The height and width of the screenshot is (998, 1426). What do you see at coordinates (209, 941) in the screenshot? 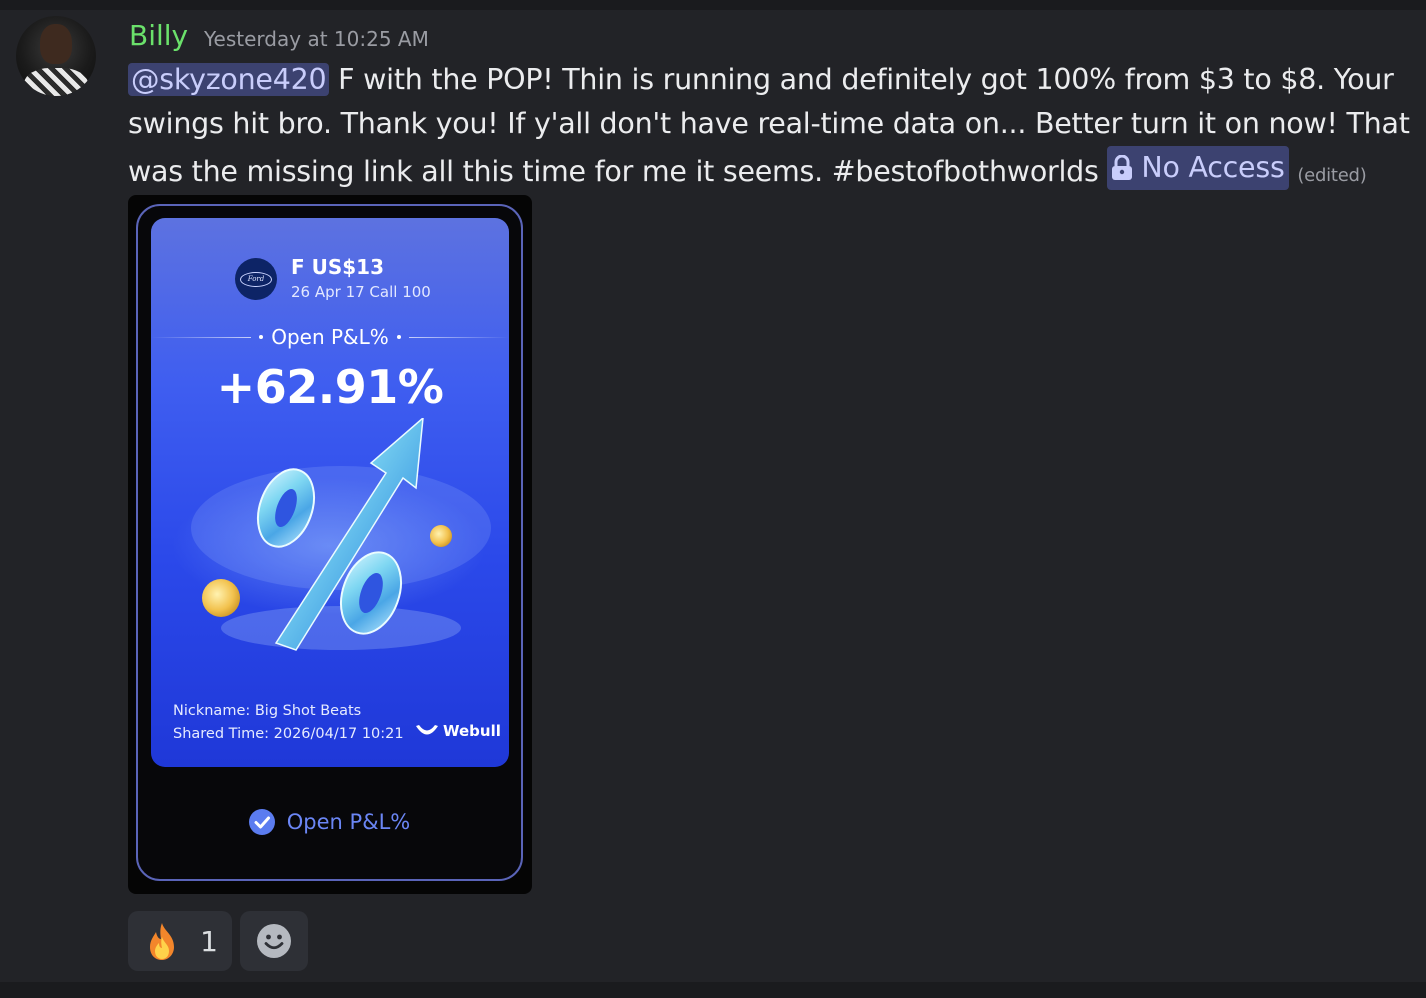
I see `reaction-count: 1` at bounding box center [209, 941].